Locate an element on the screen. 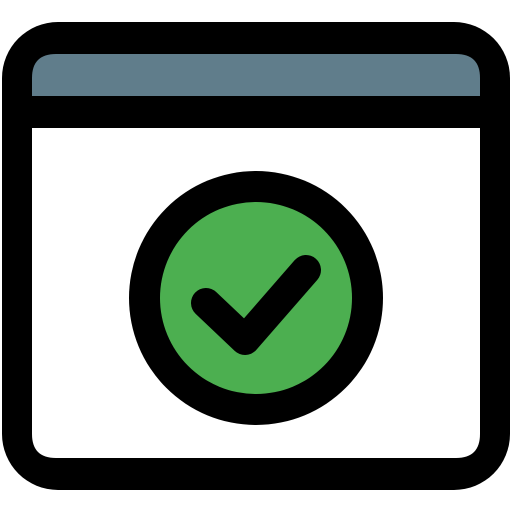 The image size is (512, 512). check-circle-fill is located at coordinates (256, 298).